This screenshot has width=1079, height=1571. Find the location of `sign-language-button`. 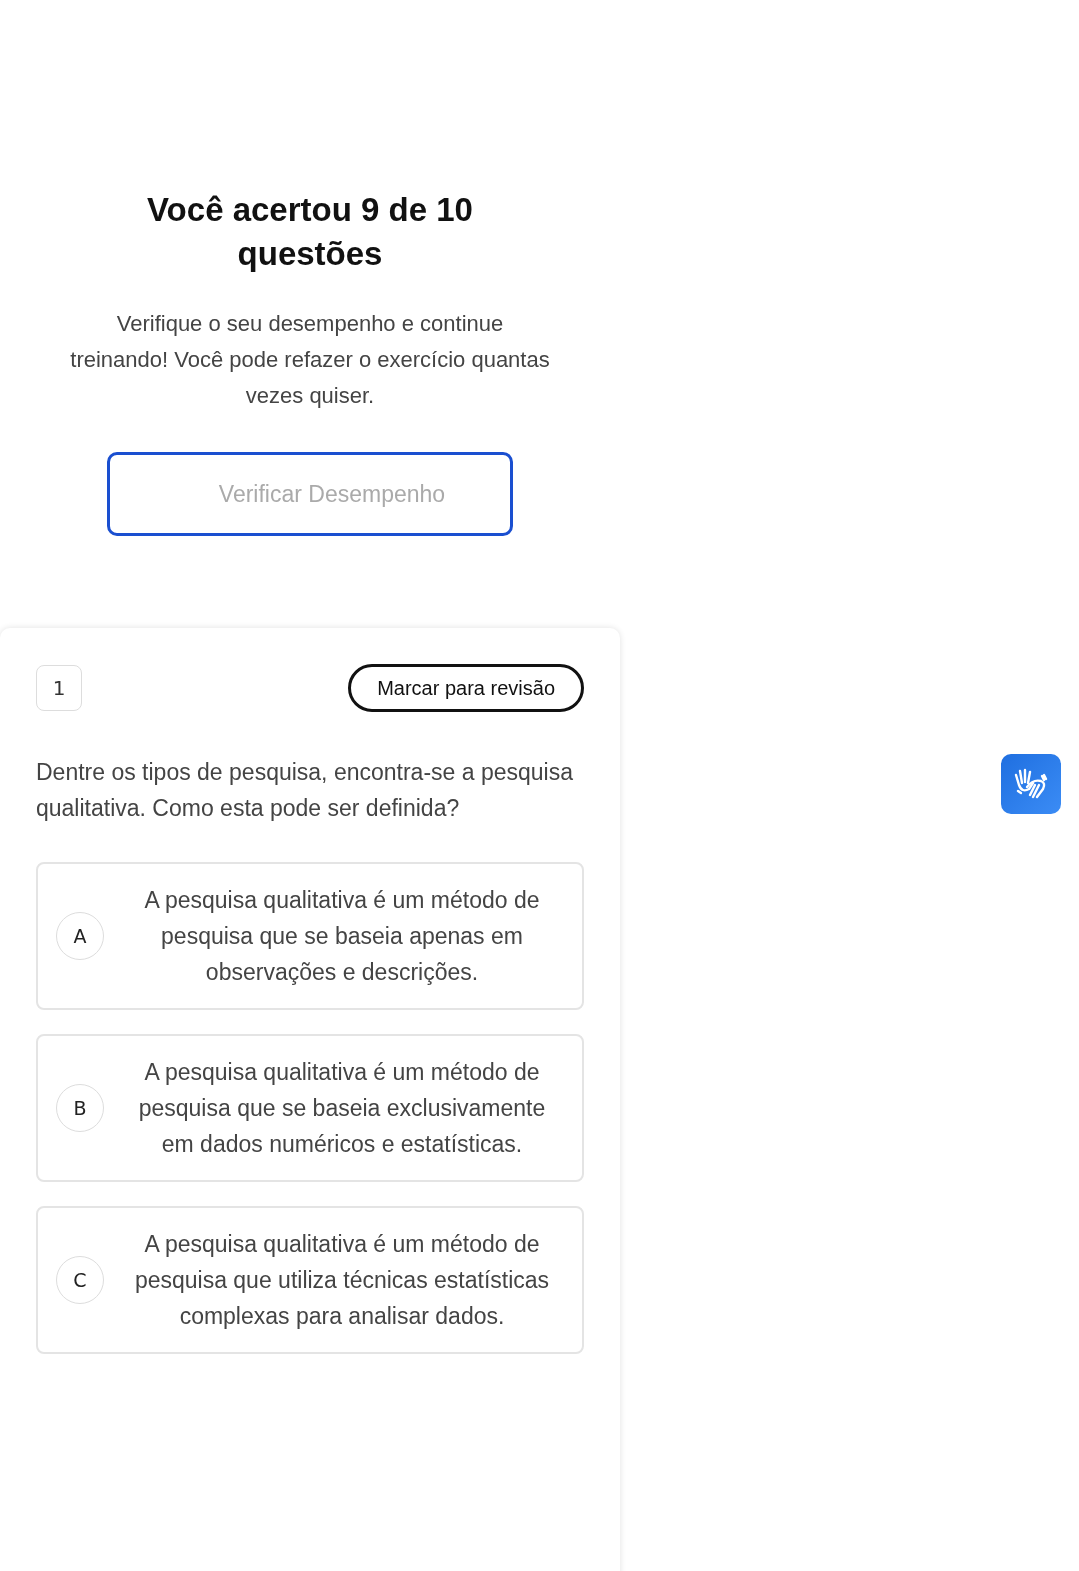

sign-language-button is located at coordinates (1031, 784).